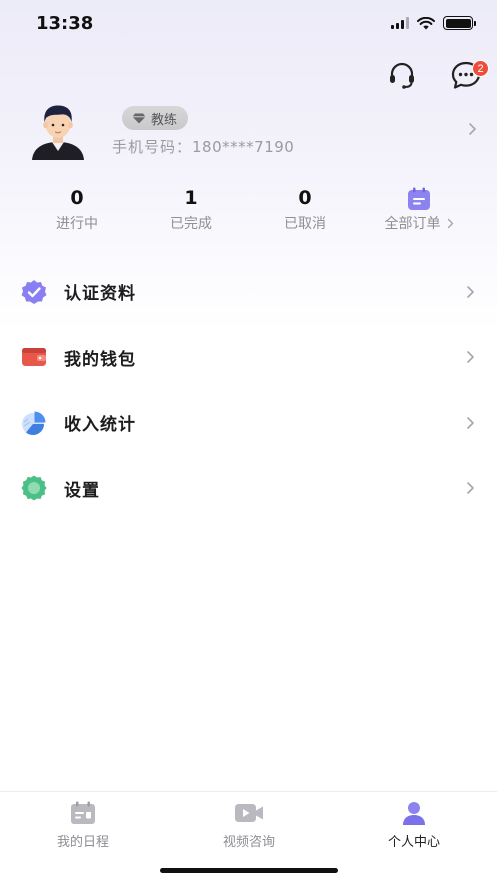  What do you see at coordinates (243, 147) in the screenshot?
I see `phone-value: 180****7190` at bounding box center [243, 147].